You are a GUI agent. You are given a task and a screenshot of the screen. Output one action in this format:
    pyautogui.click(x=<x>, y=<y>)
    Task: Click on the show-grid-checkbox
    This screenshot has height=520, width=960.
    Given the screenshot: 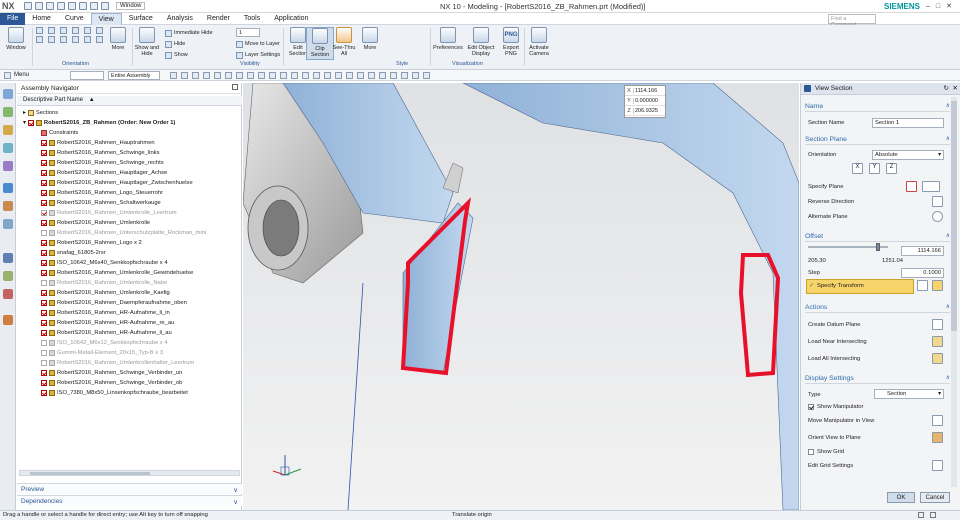 What is the action you would take?
    pyautogui.click(x=811, y=452)
    